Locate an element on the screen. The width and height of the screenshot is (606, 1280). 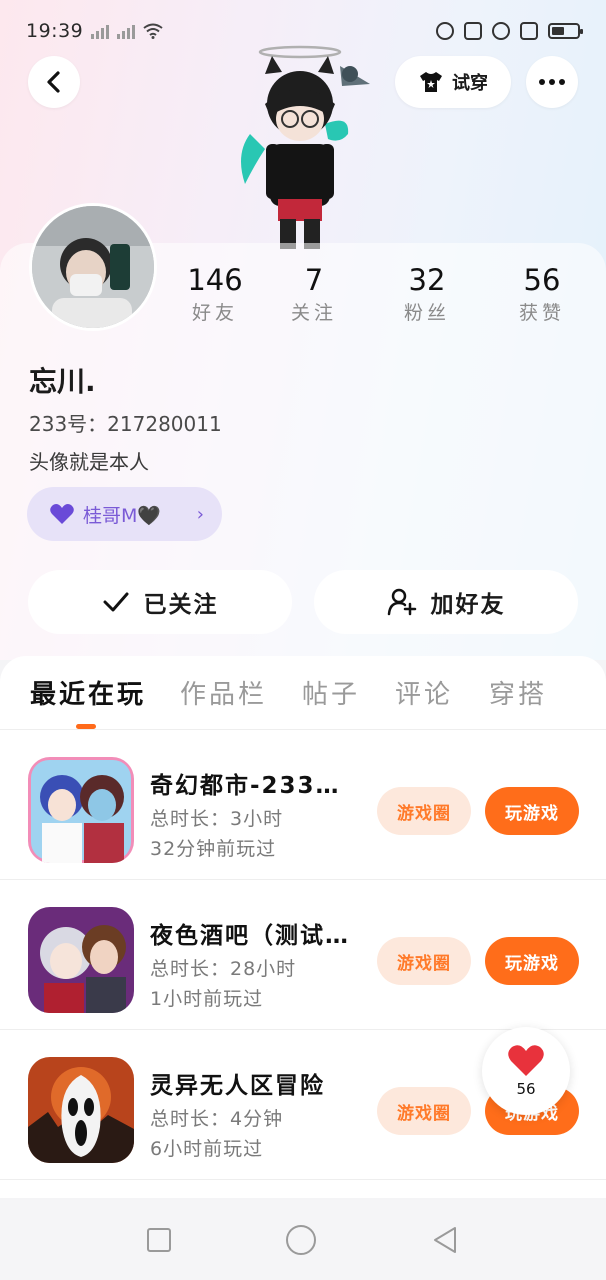
signal-icon is located at coordinates (100, 31).